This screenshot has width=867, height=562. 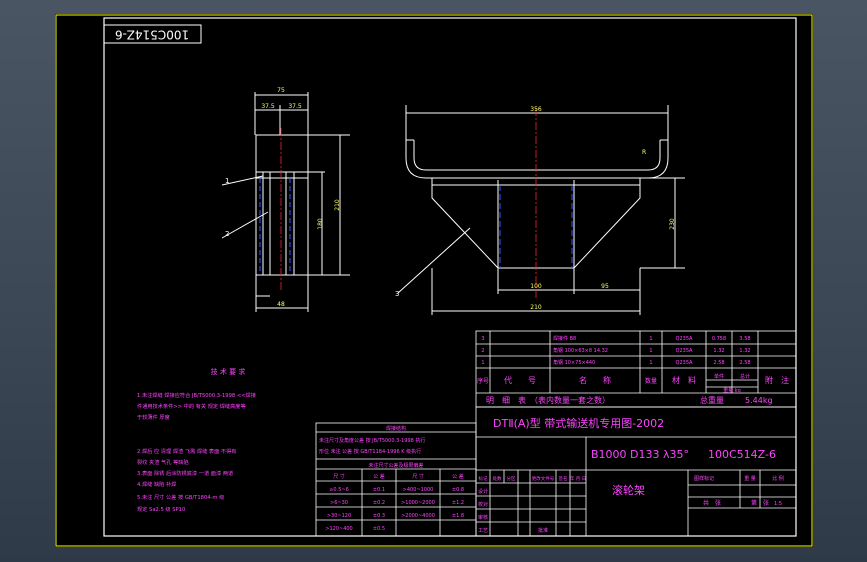 What do you see at coordinates (458, 490) in the screenshot?
I see `tol-cell: ±0.8` at bounding box center [458, 490].